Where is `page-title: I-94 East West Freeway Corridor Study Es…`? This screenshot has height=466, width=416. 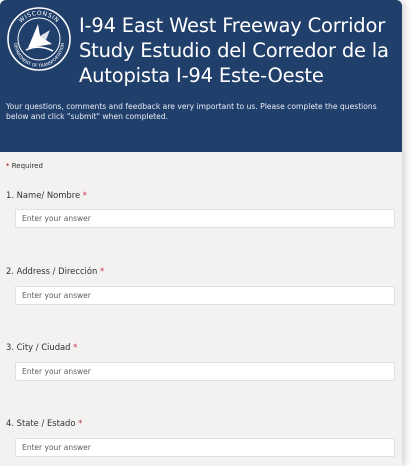
page-title: I-94 East West Freeway Corridor Study Es… is located at coordinates (234, 50).